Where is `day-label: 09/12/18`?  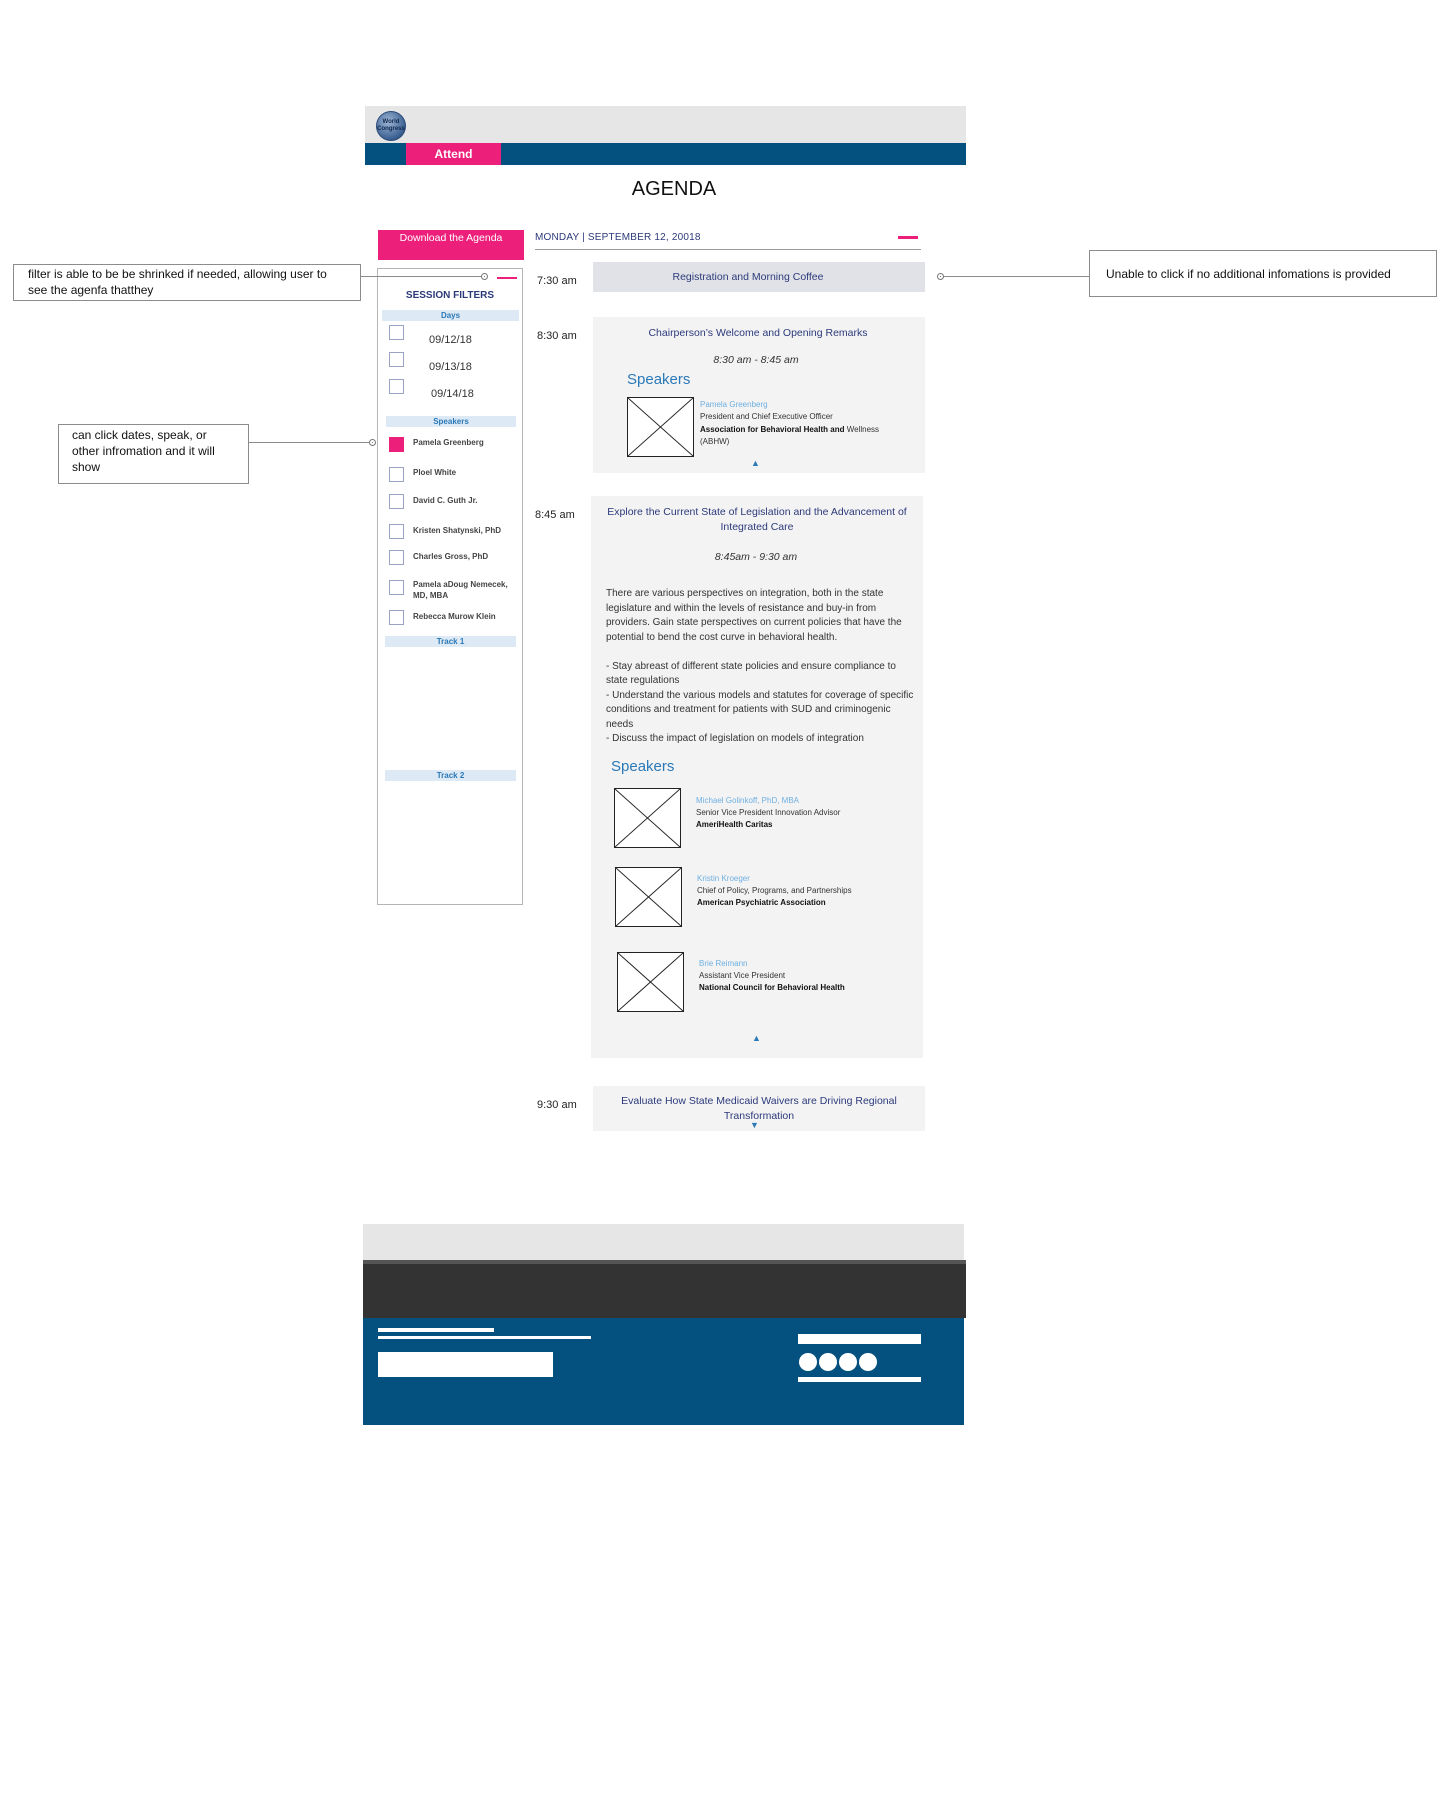
day-label: 09/12/18 is located at coordinates (450, 340).